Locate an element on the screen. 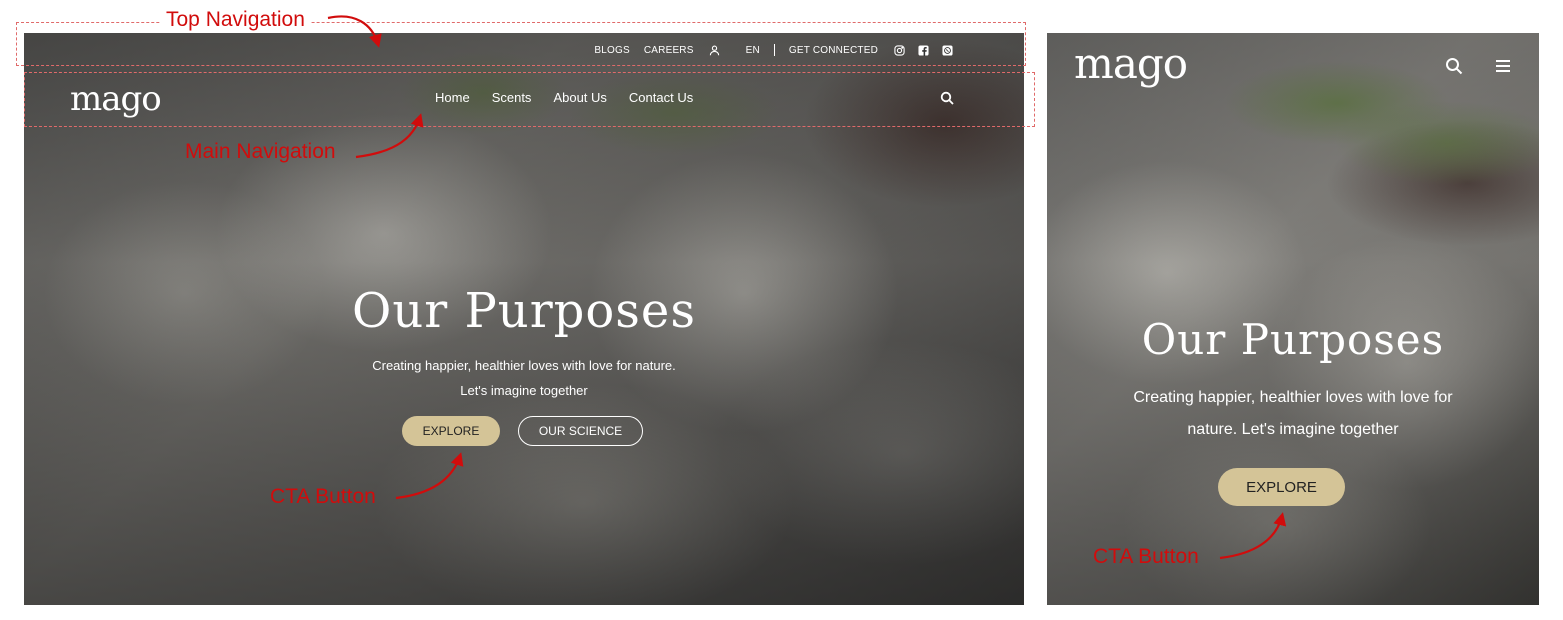 The height and width of the screenshot is (620, 1563). hamburger-menu-icon is located at coordinates (1503, 66).